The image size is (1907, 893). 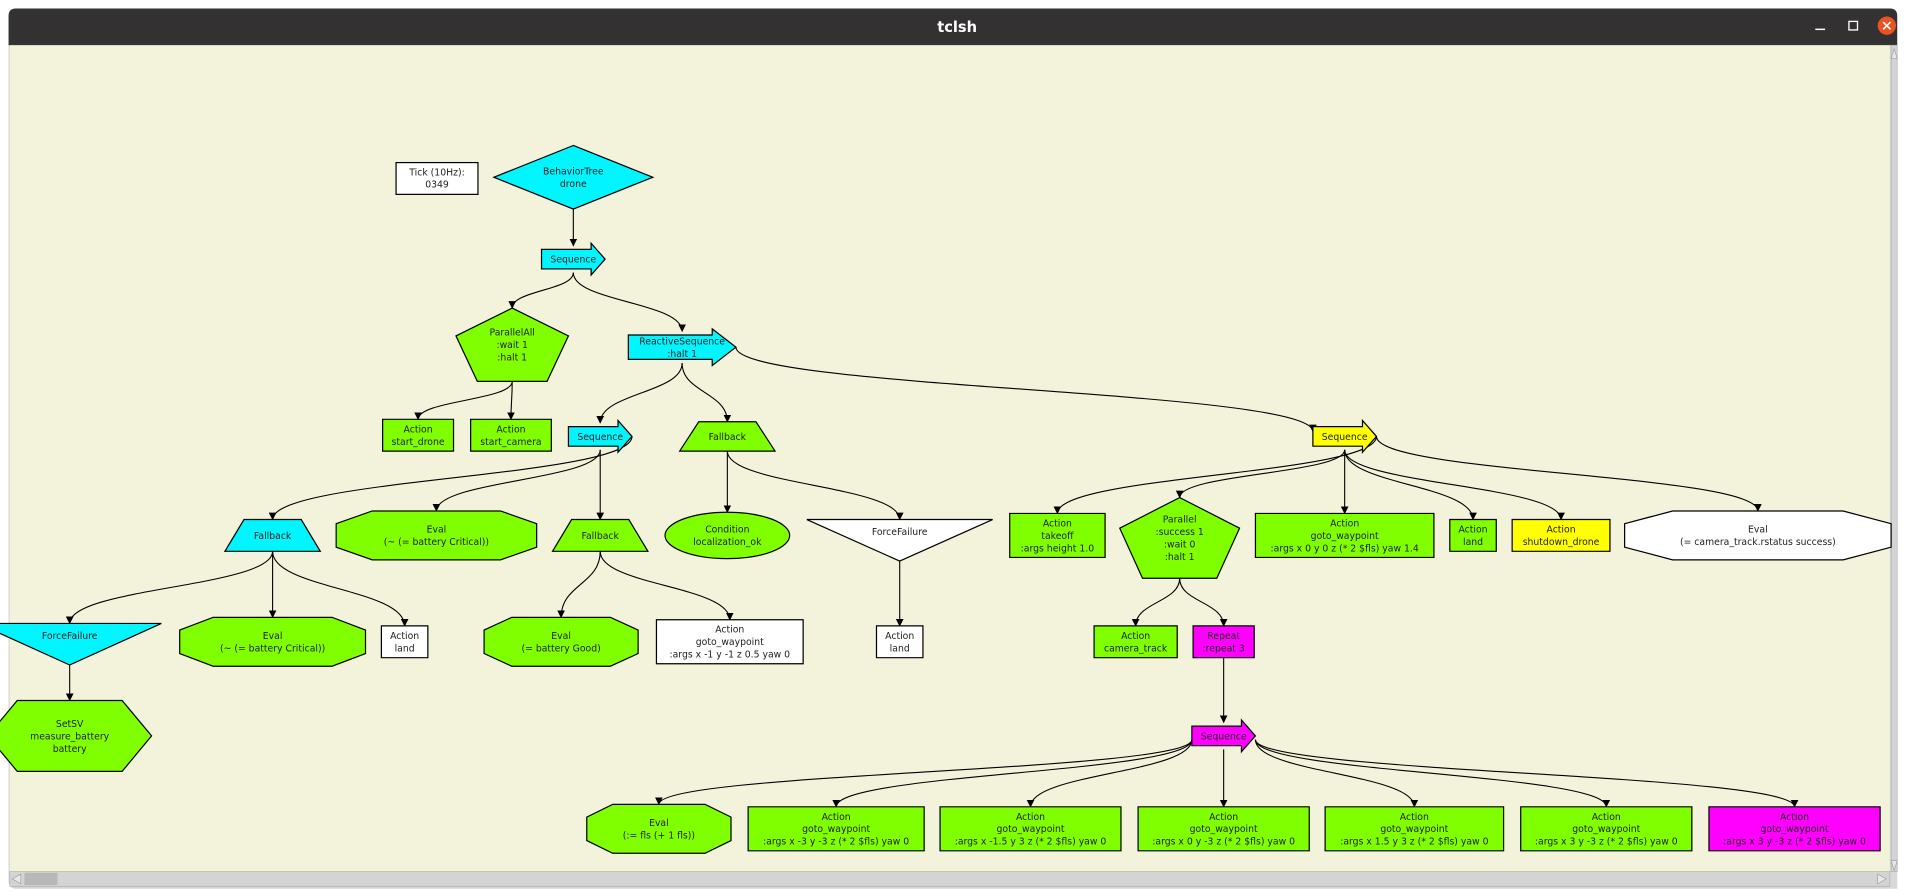 I want to click on node-label: Condition, so click(x=727, y=530).